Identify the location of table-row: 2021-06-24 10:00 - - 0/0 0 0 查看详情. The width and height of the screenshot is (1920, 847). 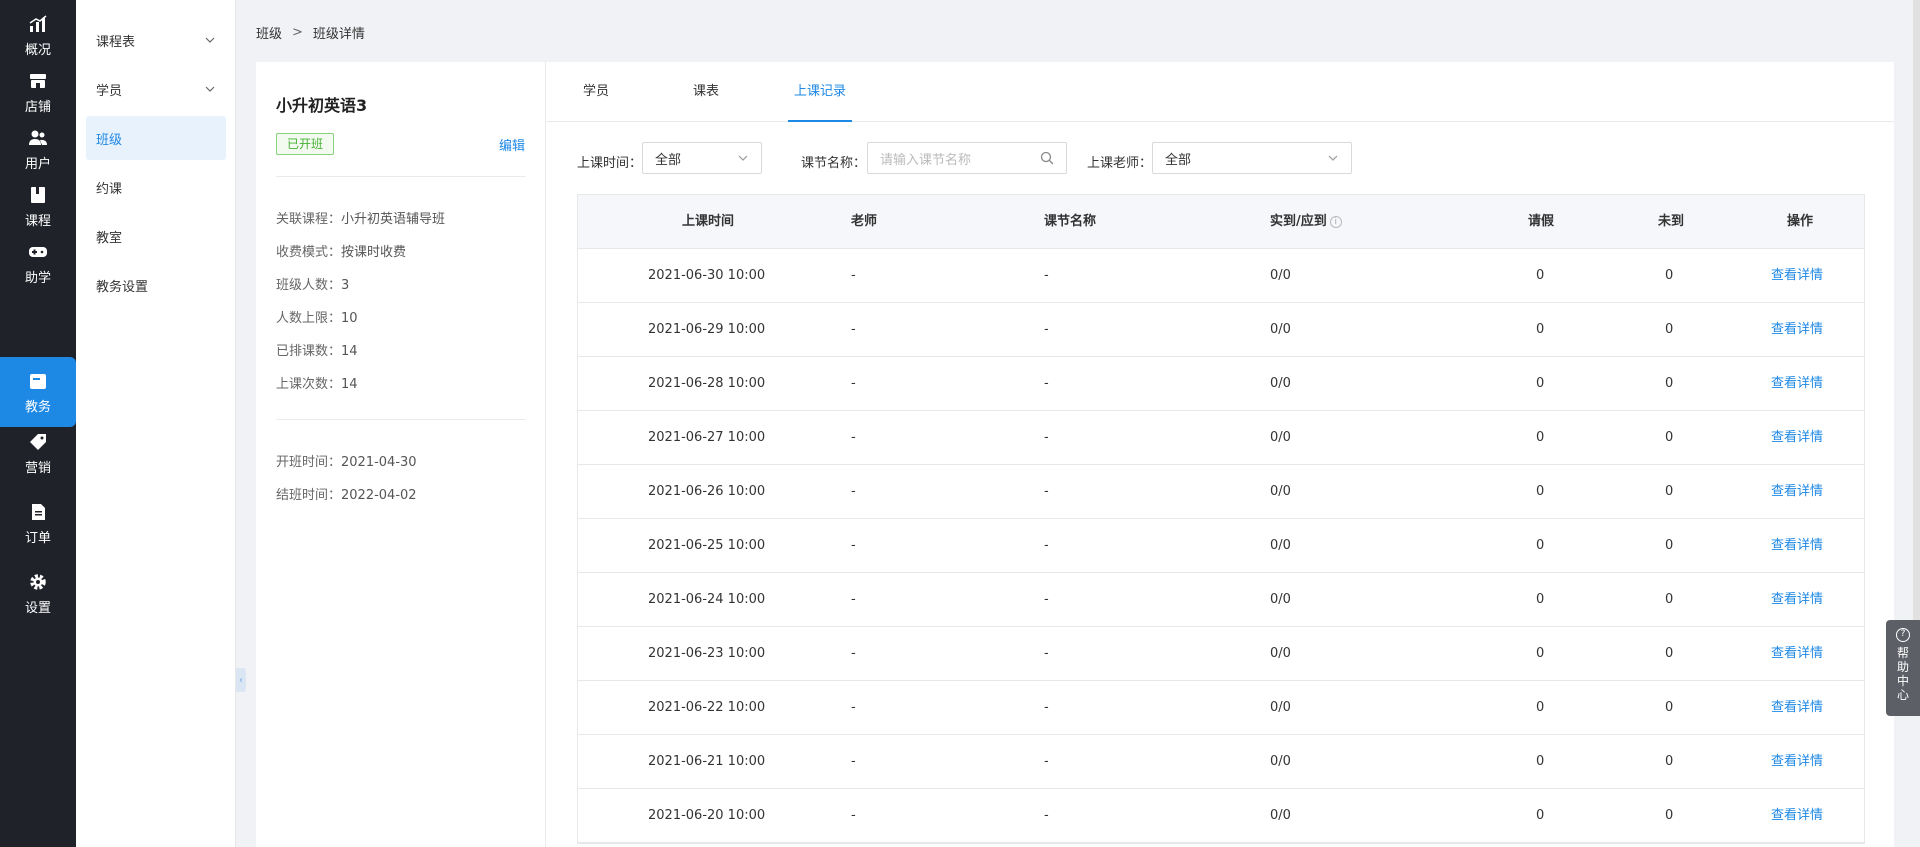
(1221, 600).